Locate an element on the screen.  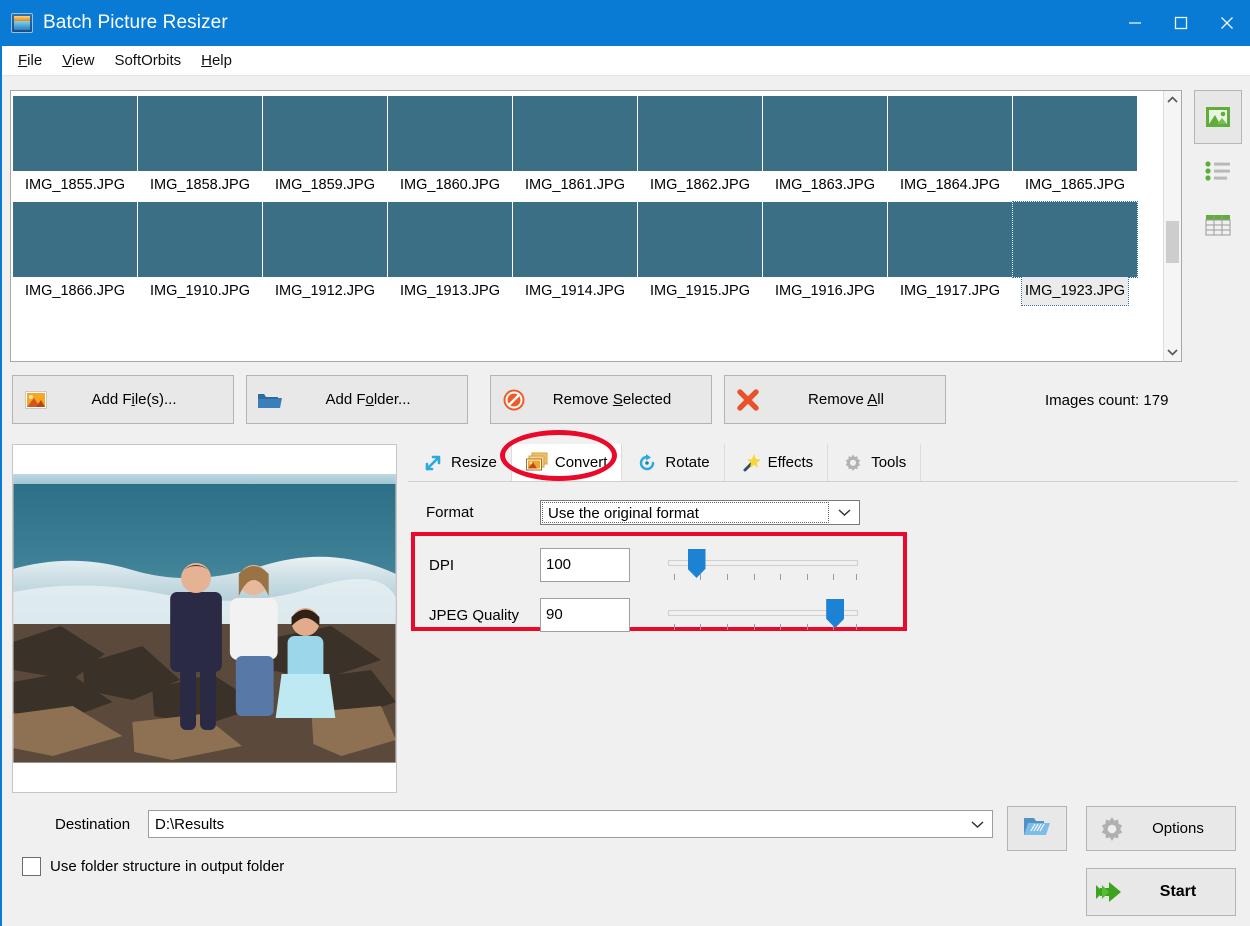
start-button: Start is located at coordinates (1161, 892).